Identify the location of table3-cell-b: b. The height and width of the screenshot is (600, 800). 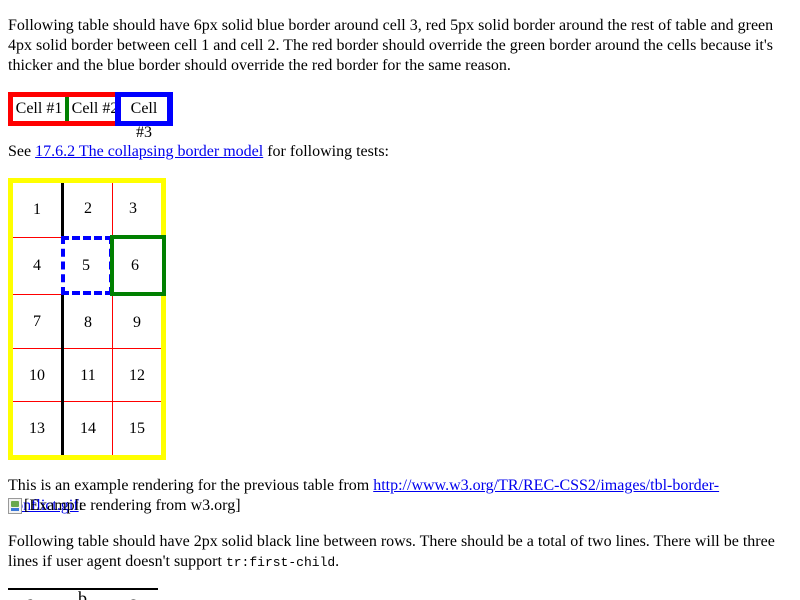
(82, 595).